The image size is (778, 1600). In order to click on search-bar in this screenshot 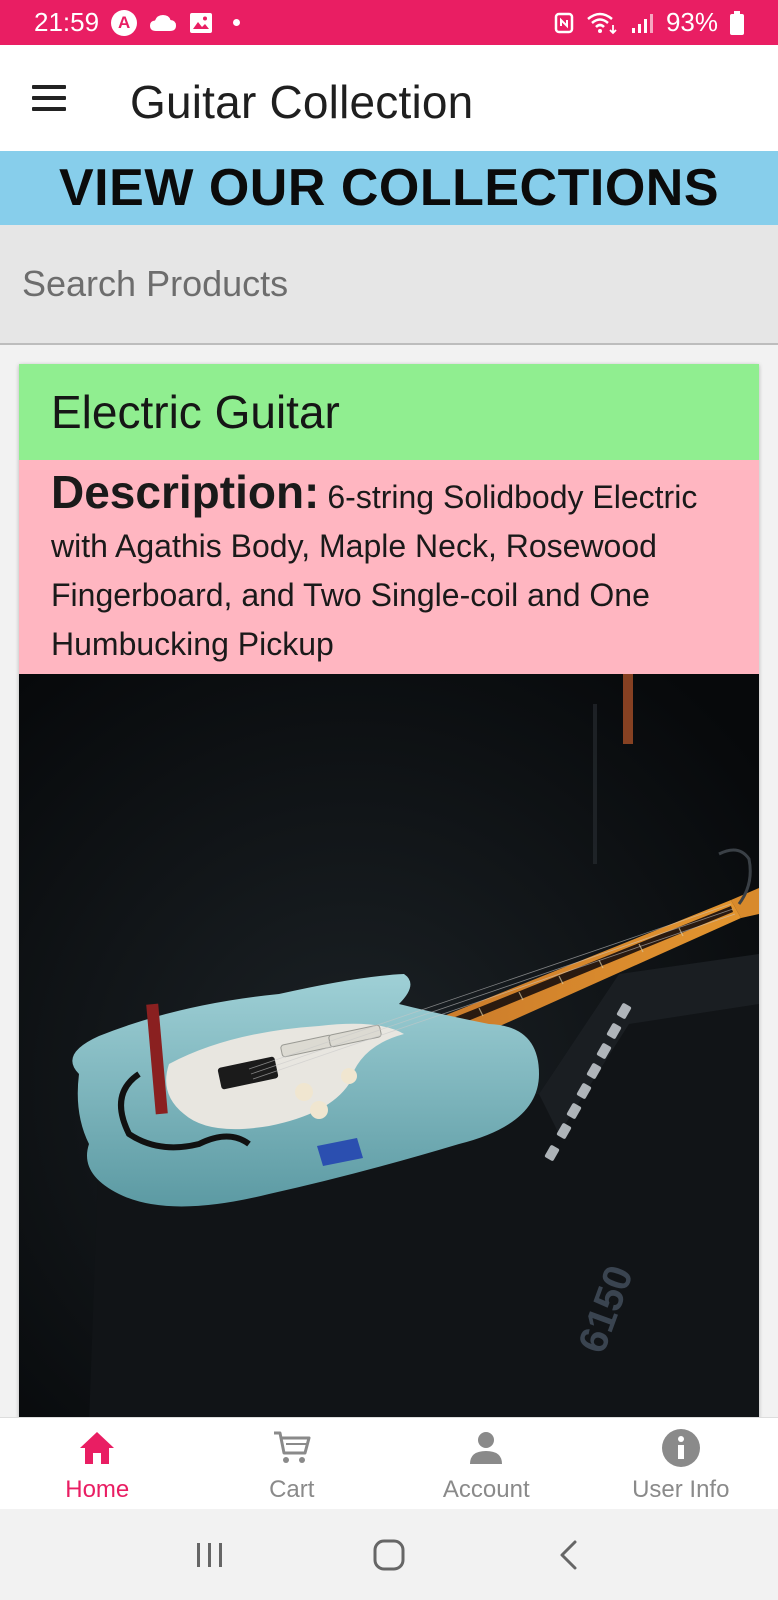, I will do `click(389, 285)`.